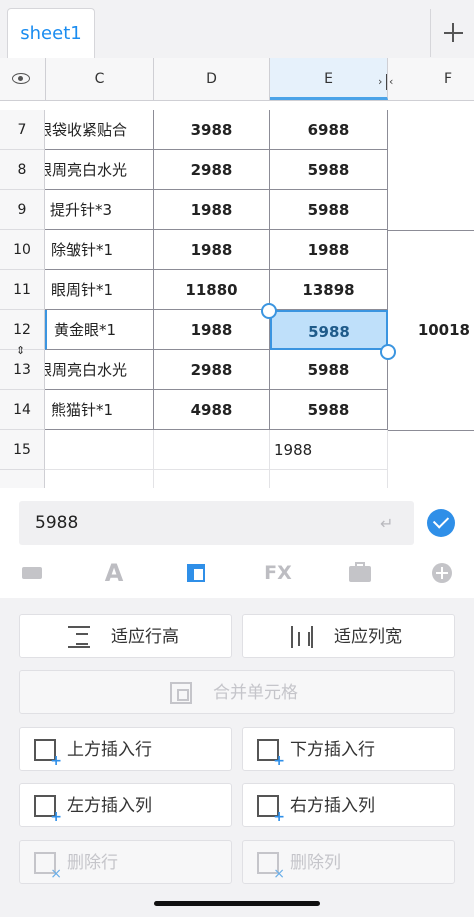  What do you see at coordinates (22, 479) in the screenshot?
I see `row-number` at bounding box center [22, 479].